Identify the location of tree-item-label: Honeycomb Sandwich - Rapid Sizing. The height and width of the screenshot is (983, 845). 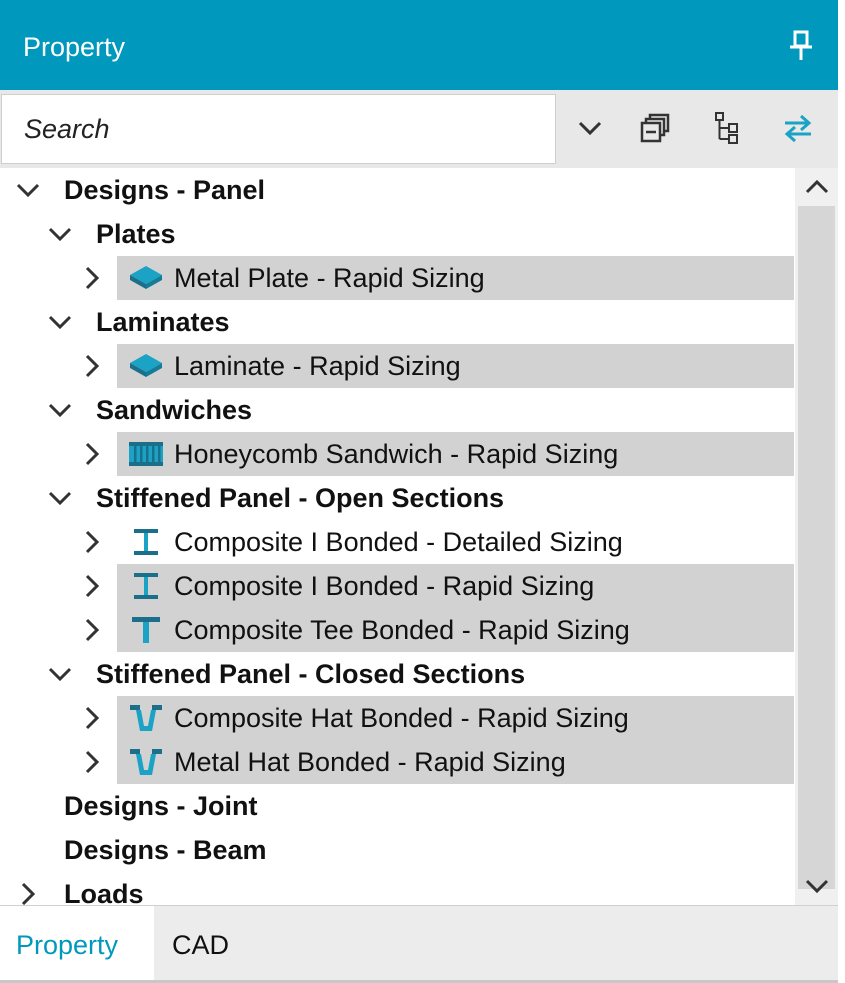
(396, 454).